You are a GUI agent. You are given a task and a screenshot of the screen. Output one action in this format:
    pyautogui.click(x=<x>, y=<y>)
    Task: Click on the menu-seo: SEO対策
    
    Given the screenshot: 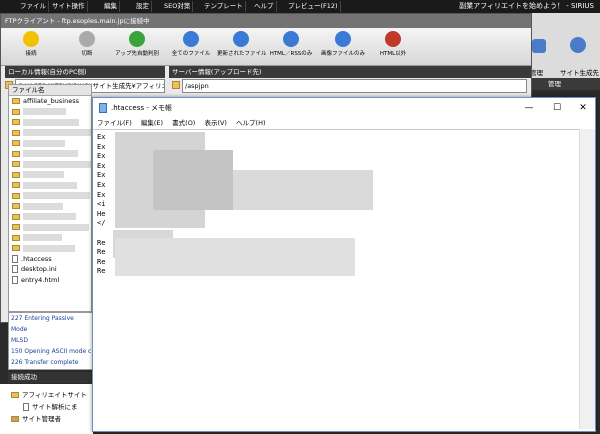 What is the action you would take?
    pyautogui.click(x=178, y=6)
    